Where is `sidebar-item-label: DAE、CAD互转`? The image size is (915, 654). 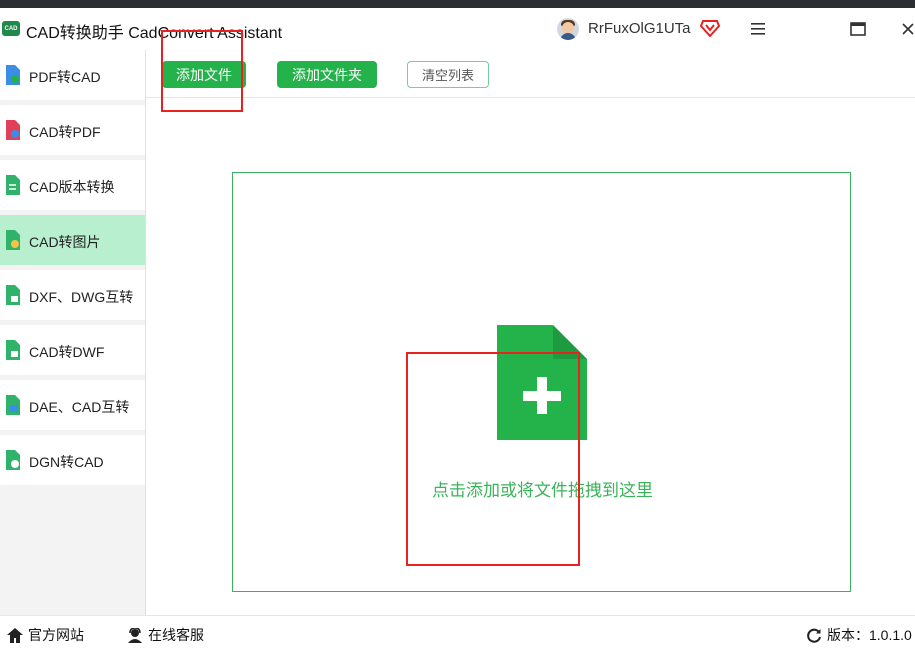 sidebar-item-label: DAE、CAD互转 is located at coordinates (79, 407).